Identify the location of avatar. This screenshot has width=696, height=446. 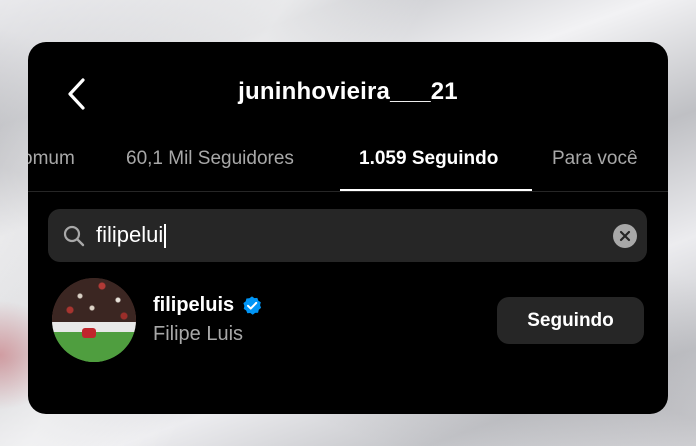
(94, 320).